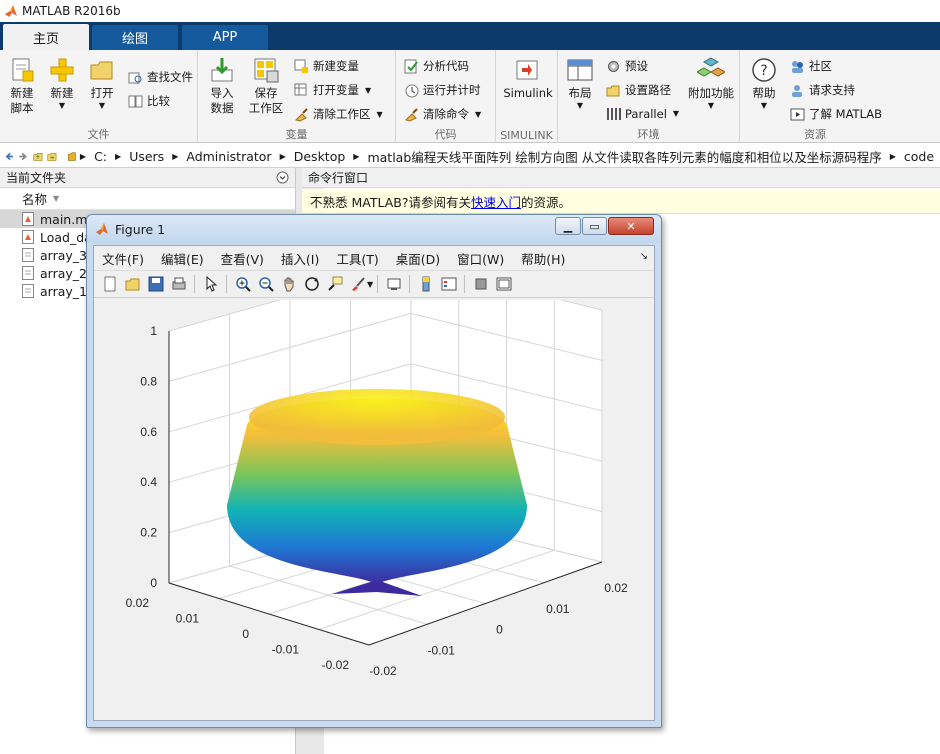 This screenshot has height=754, width=940. I want to click on browse-folder-icon, so click(52, 156).